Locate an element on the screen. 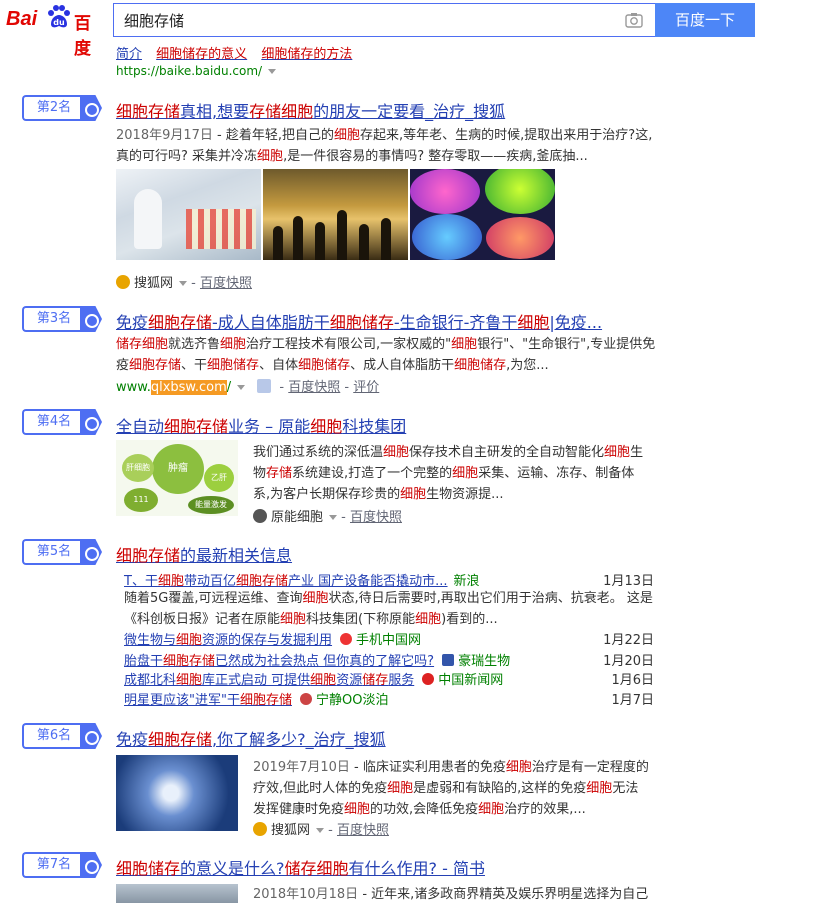 The width and height of the screenshot is (830, 903). news-date: 1月7日 is located at coordinates (632, 700).